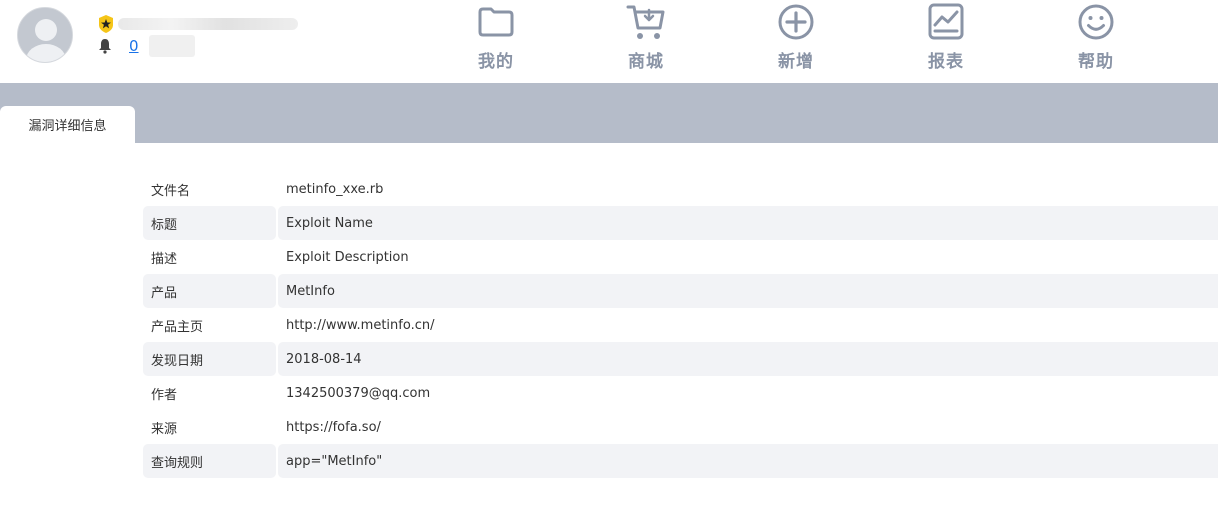  What do you see at coordinates (360, 325) in the screenshot?
I see `detail-value: http://www.metinfo.cn/` at bounding box center [360, 325].